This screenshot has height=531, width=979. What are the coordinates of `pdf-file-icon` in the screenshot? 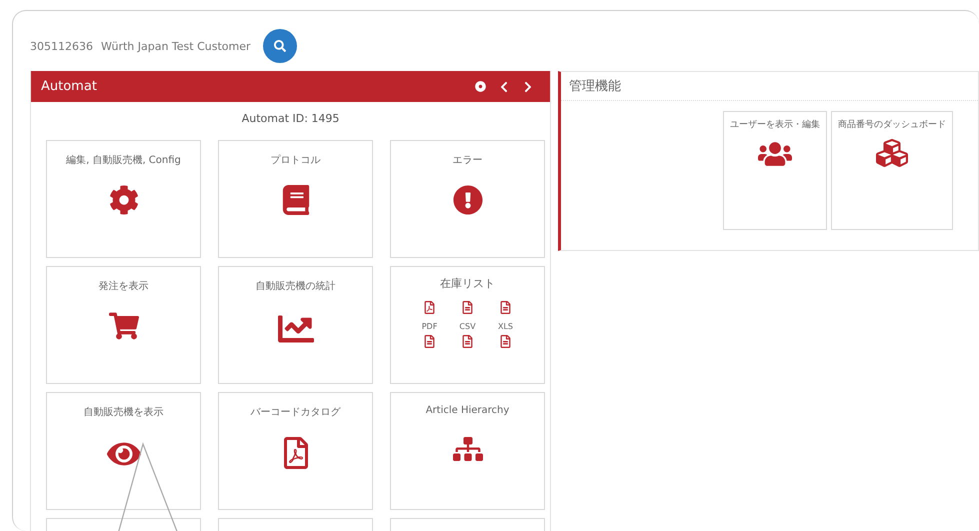 It's located at (429, 307).